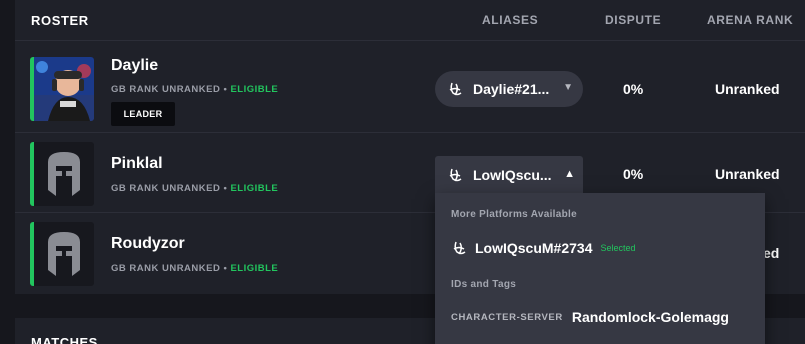 The height and width of the screenshot is (344, 805). I want to click on roster-title: ROSTER, so click(60, 20).